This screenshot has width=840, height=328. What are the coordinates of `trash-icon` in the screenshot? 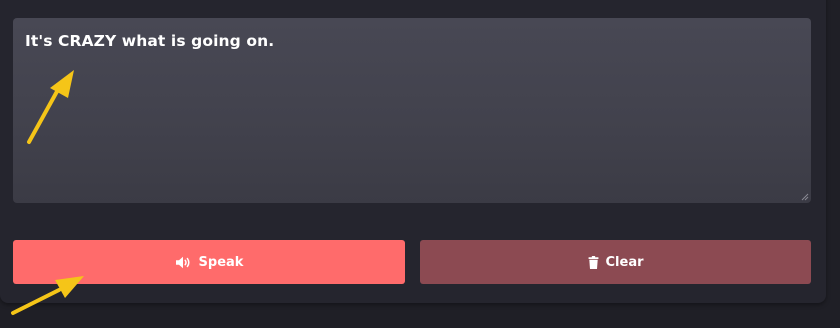 It's located at (593, 262).